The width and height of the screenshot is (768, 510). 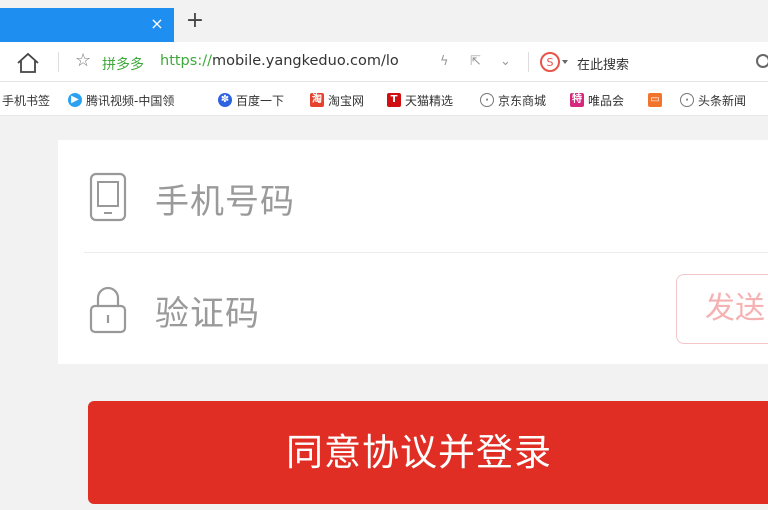 I want to click on bookmark-toutiao: · 头条新闻, so click(x=713, y=100).